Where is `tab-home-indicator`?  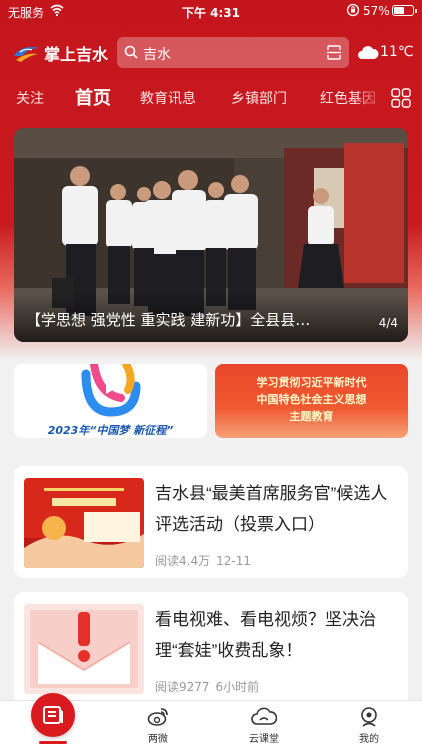 tab-home-indicator is located at coordinates (53, 742).